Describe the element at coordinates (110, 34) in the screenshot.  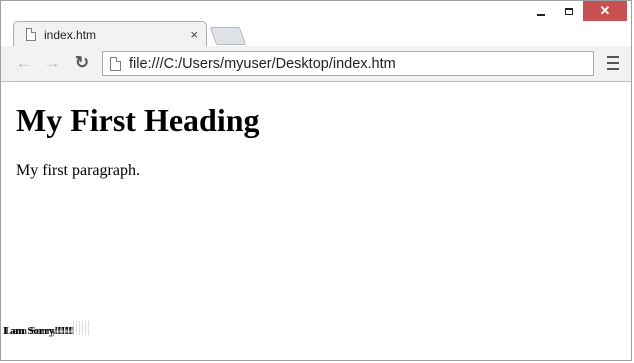
I see `tab-index: index.htm ×` at that location.